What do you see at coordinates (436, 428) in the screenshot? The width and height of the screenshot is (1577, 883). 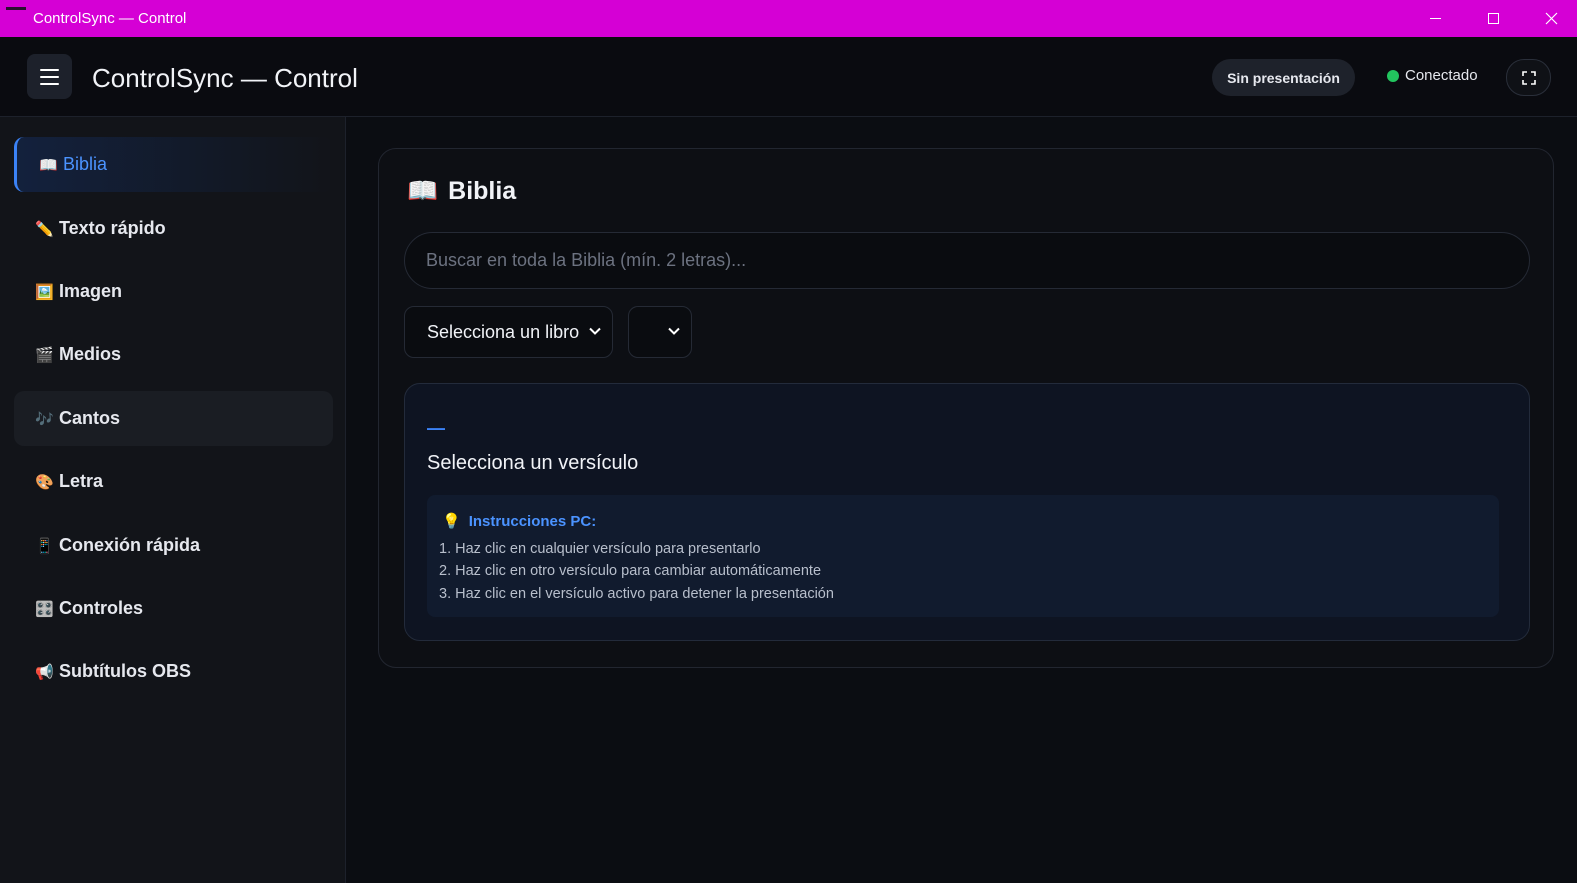 I see `verse-reference: —` at bounding box center [436, 428].